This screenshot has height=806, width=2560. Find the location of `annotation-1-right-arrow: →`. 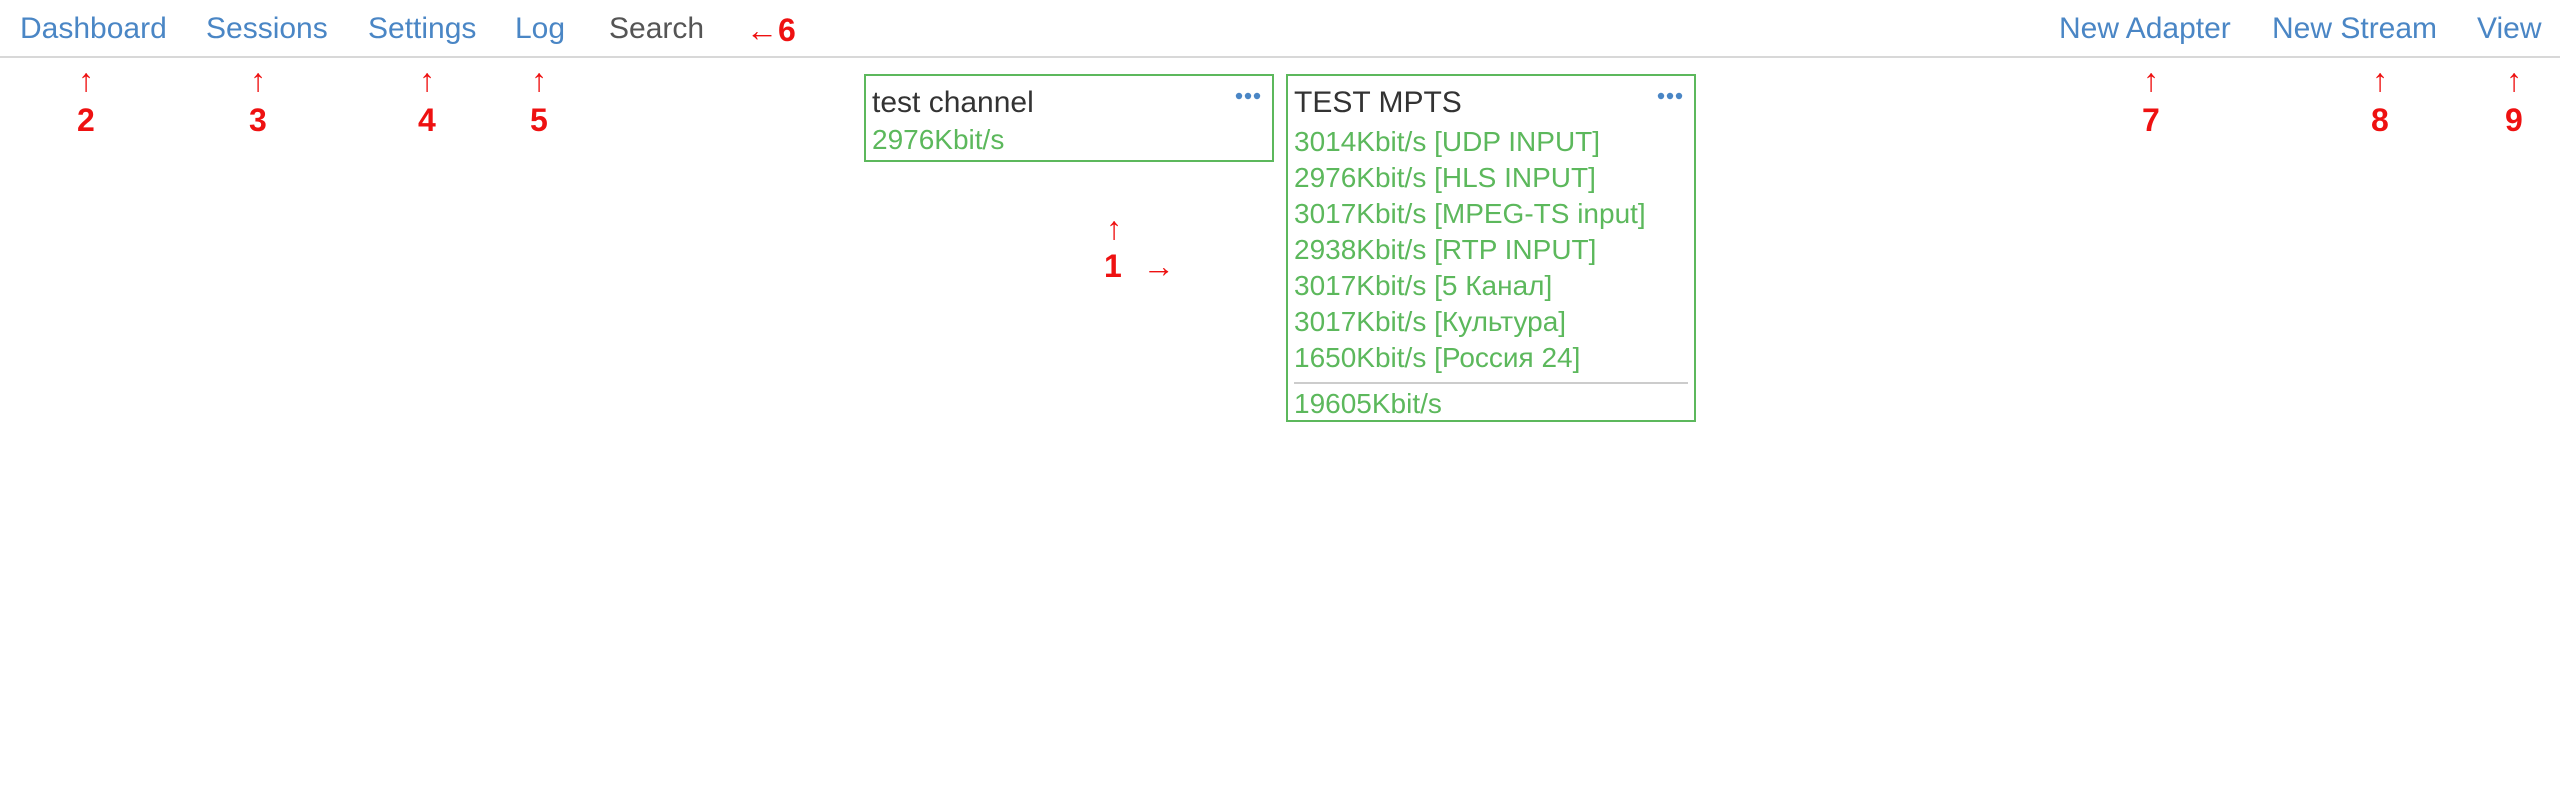

annotation-1-right-arrow: → is located at coordinates (1158, 266).